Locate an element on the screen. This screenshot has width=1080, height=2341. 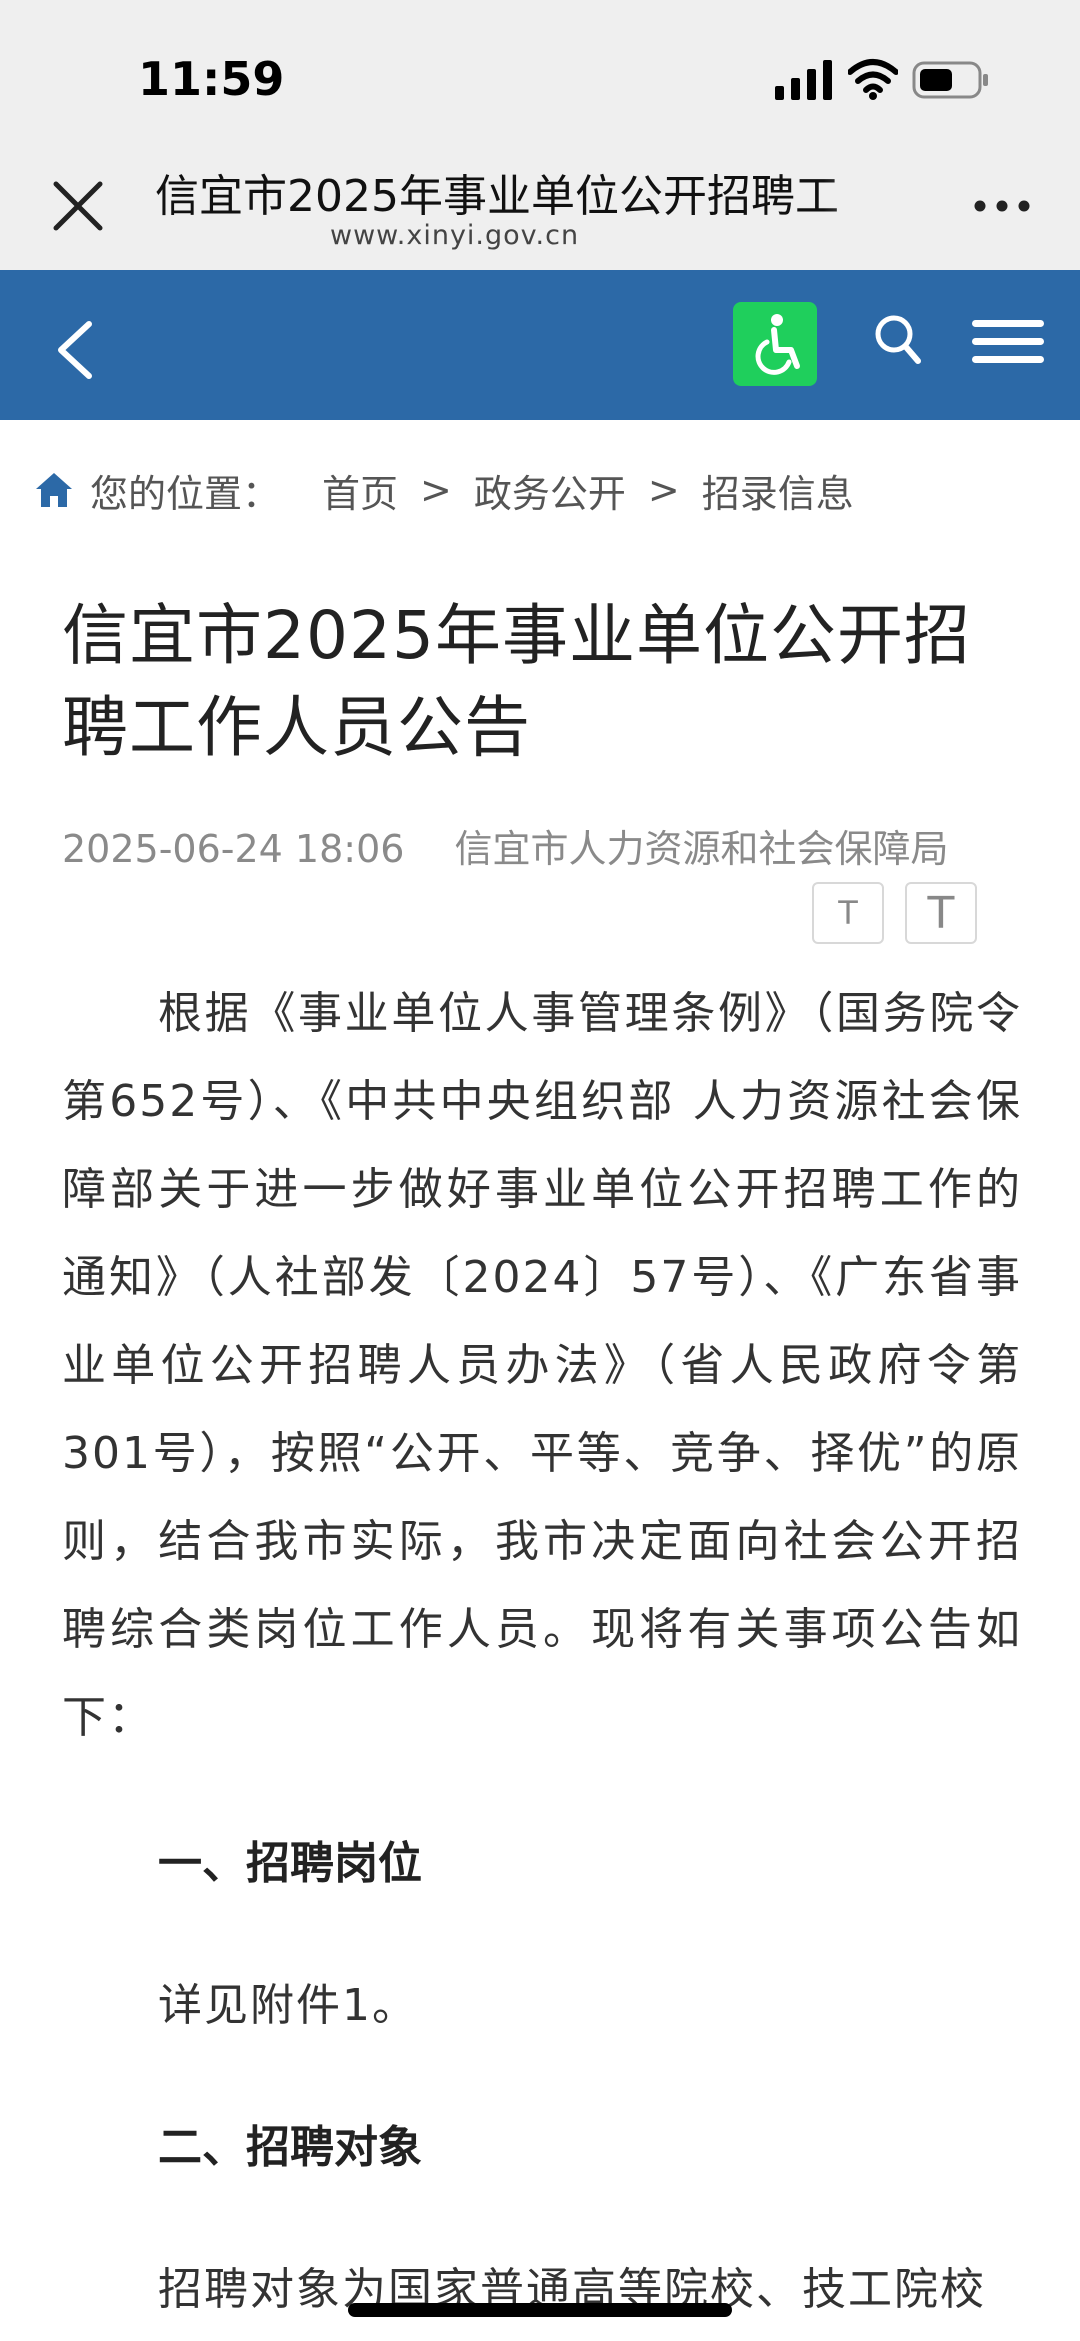
article-meta: 2025-06-24 18:06 信宜市人力资源和社会保障局 is located at coordinates (505, 845).